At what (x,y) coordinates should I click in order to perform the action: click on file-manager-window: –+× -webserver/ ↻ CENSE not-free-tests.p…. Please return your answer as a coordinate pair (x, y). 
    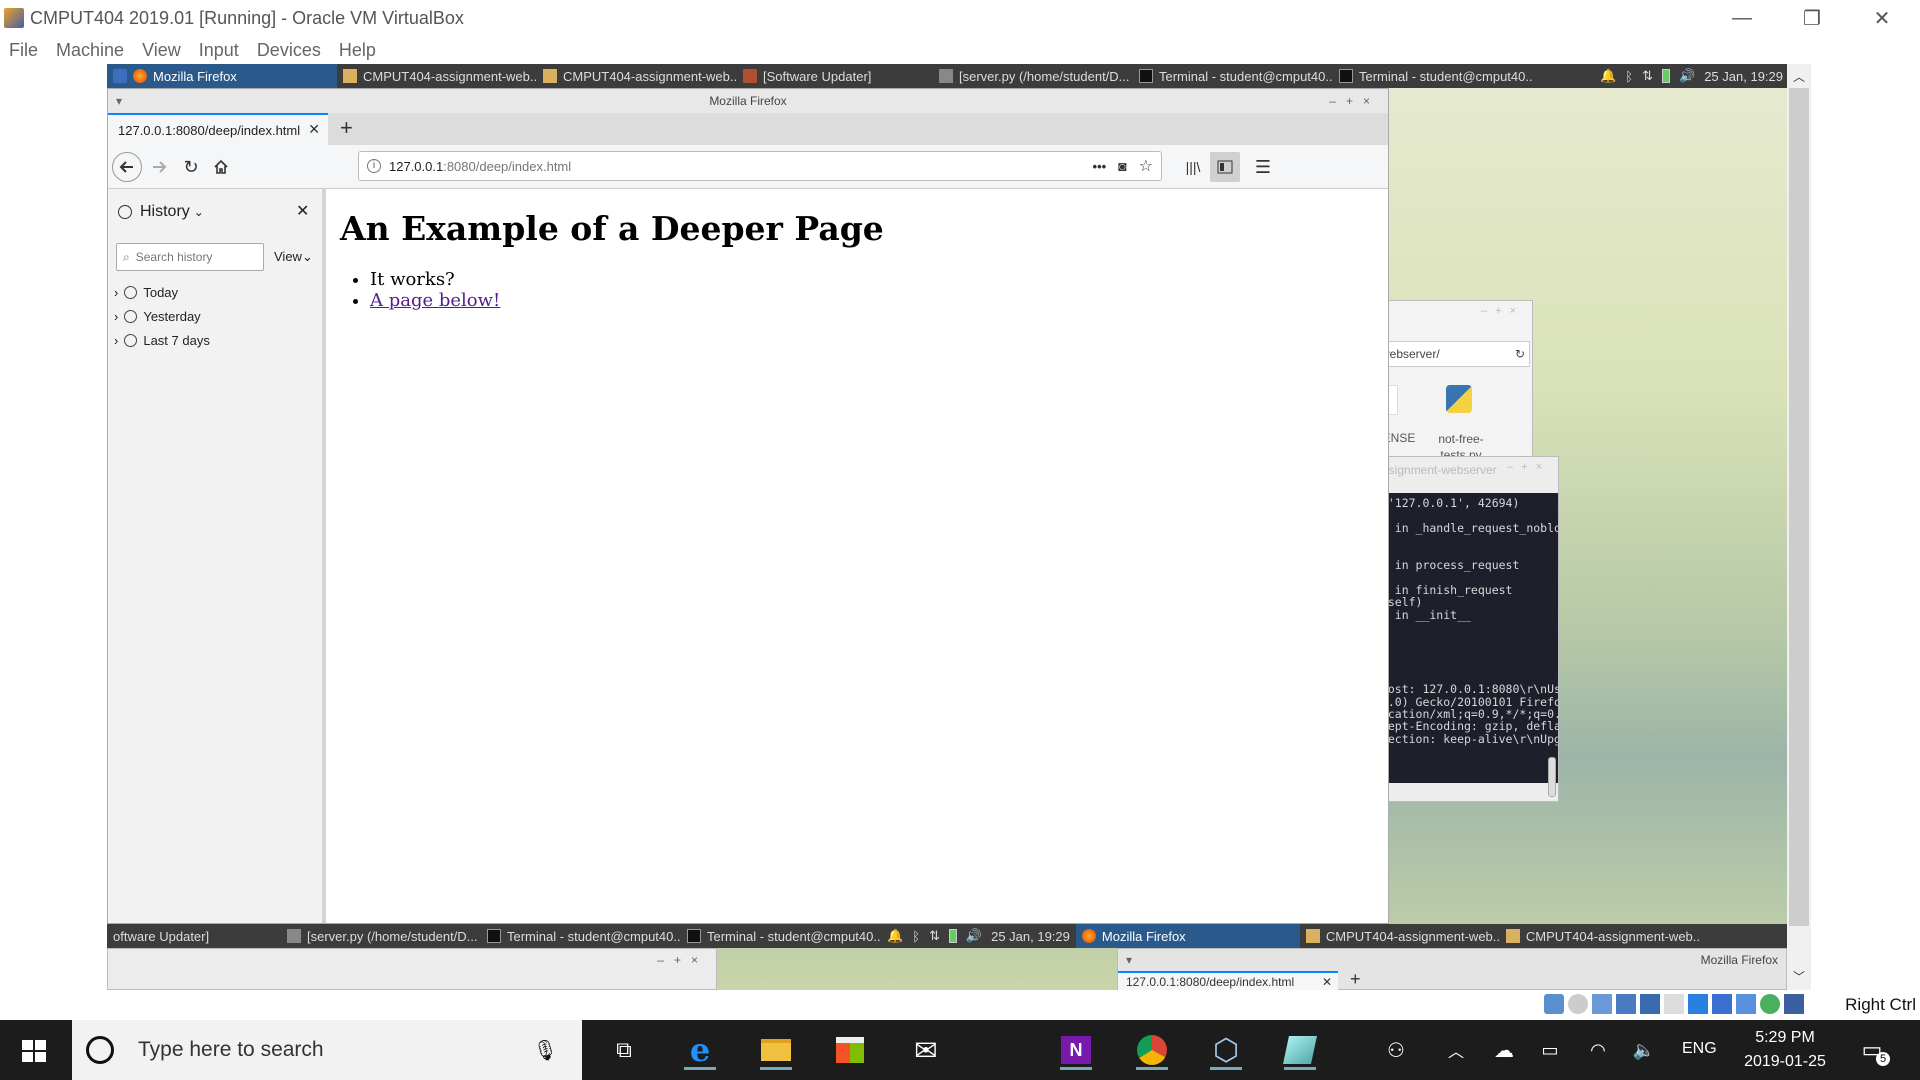
    Looking at the image, I should click on (1453, 382).